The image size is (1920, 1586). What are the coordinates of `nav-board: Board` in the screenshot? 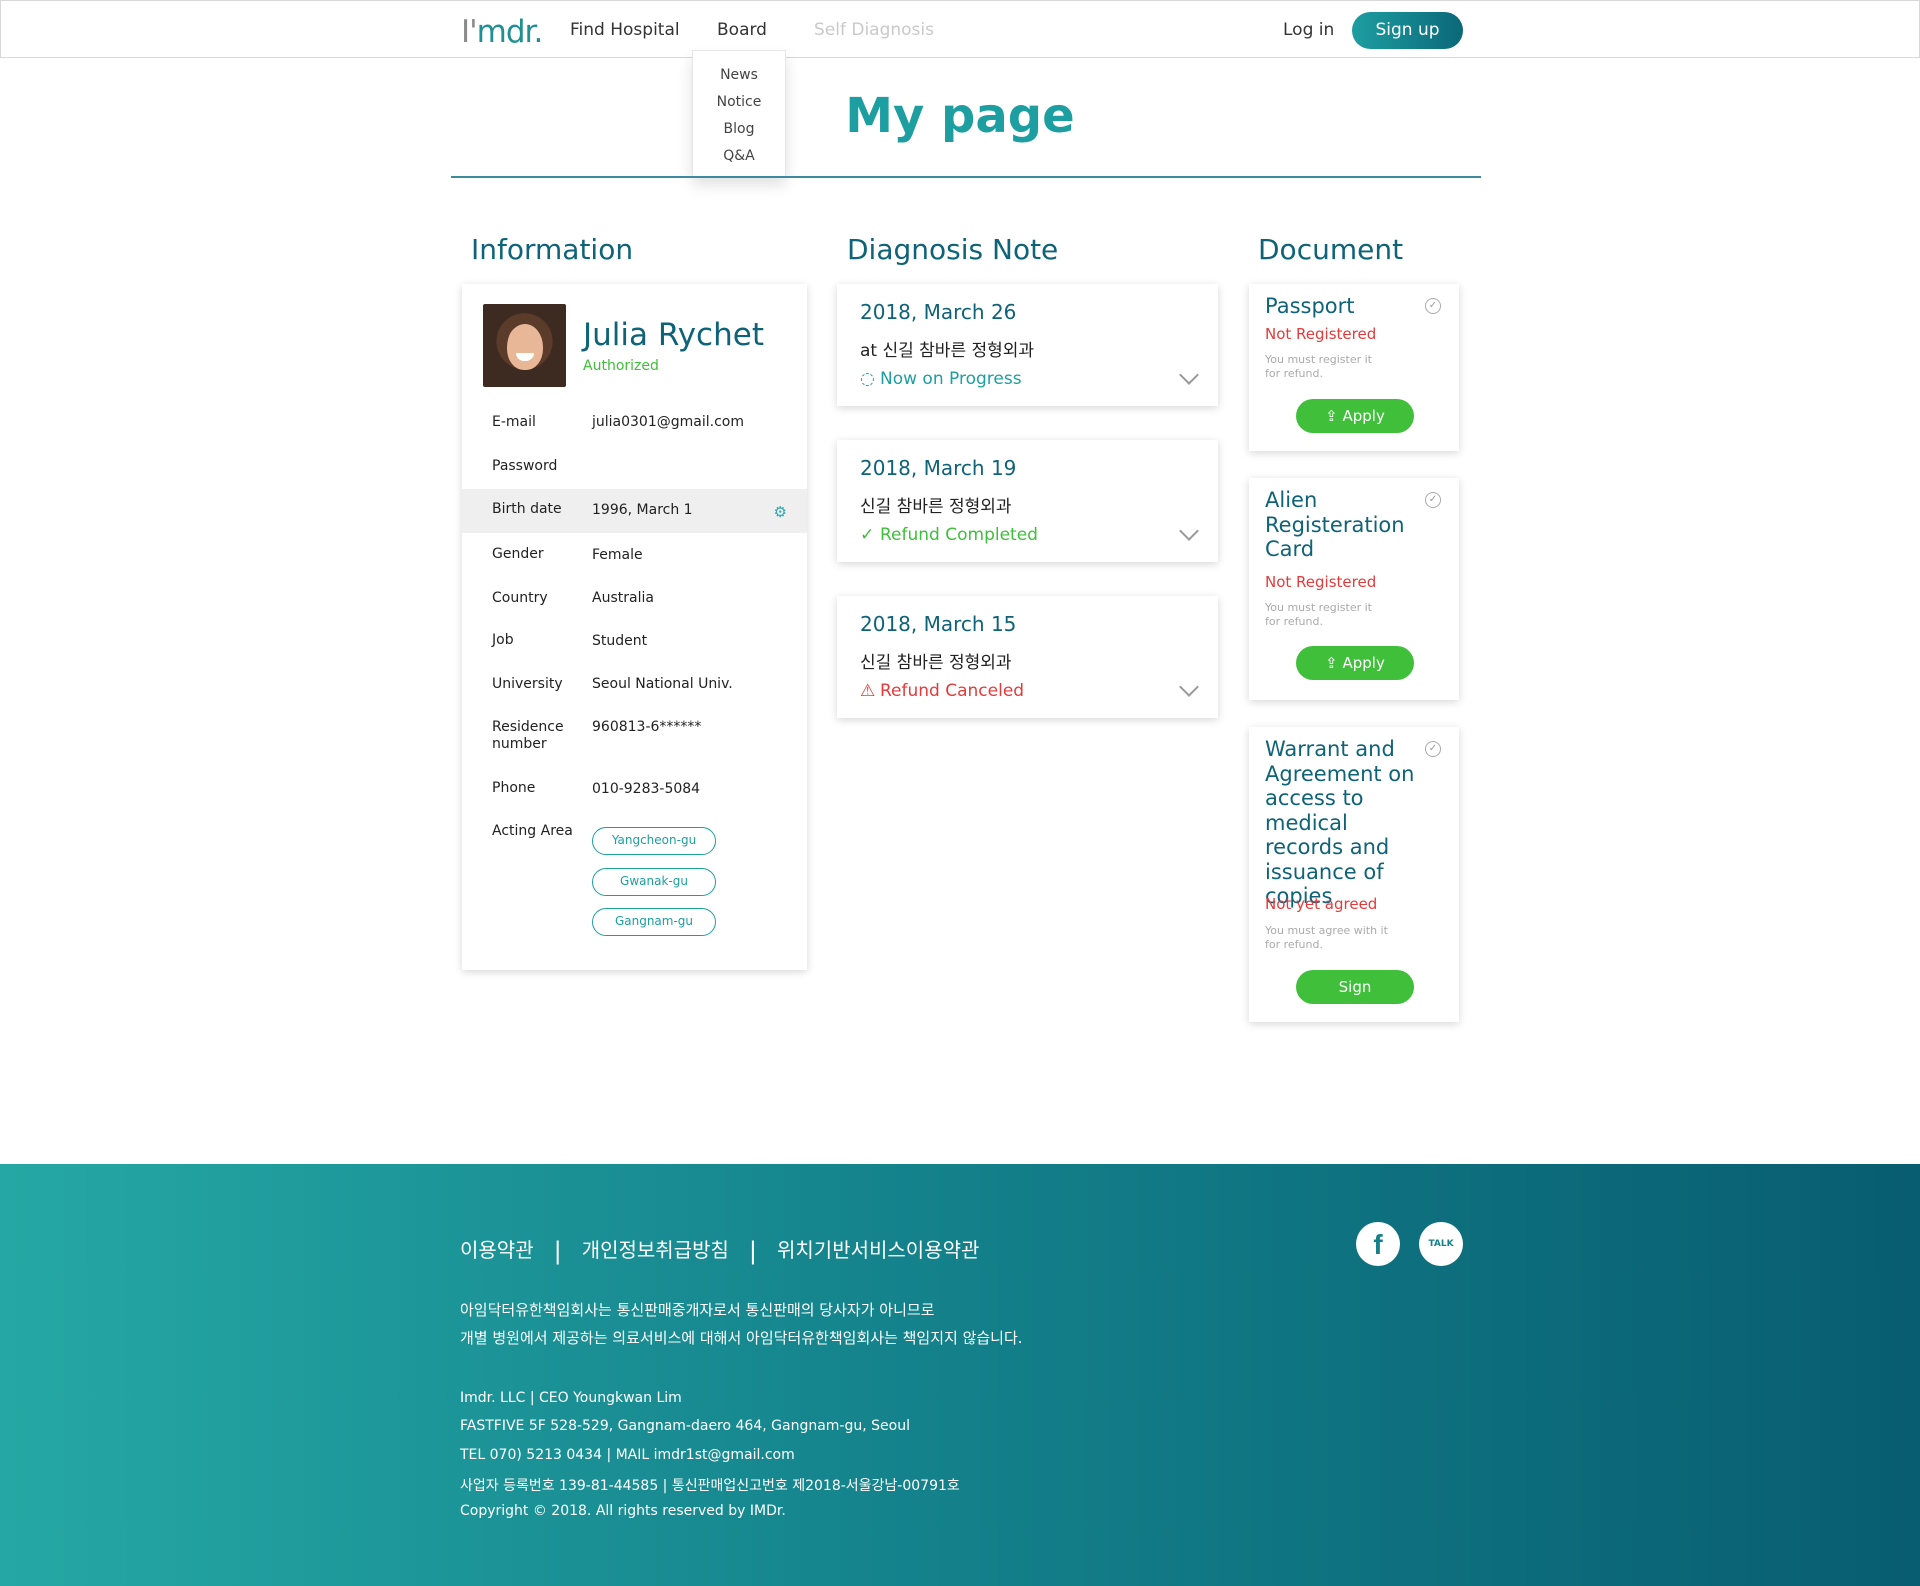 It's located at (742, 30).